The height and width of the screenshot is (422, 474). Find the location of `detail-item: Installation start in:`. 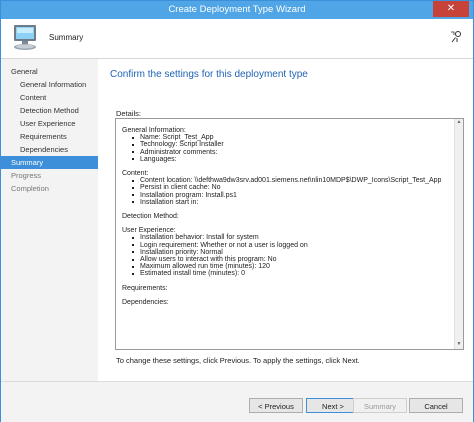

detail-item: Installation start in: is located at coordinates (294, 202).